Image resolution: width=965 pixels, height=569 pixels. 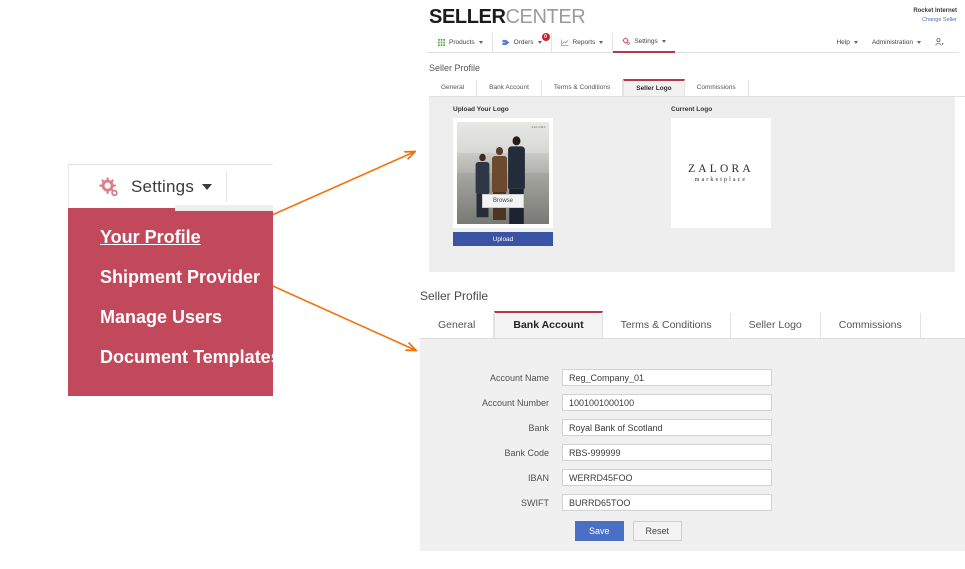 I want to click on nav-item-reports-label: Reports, so click(x=584, y=42).